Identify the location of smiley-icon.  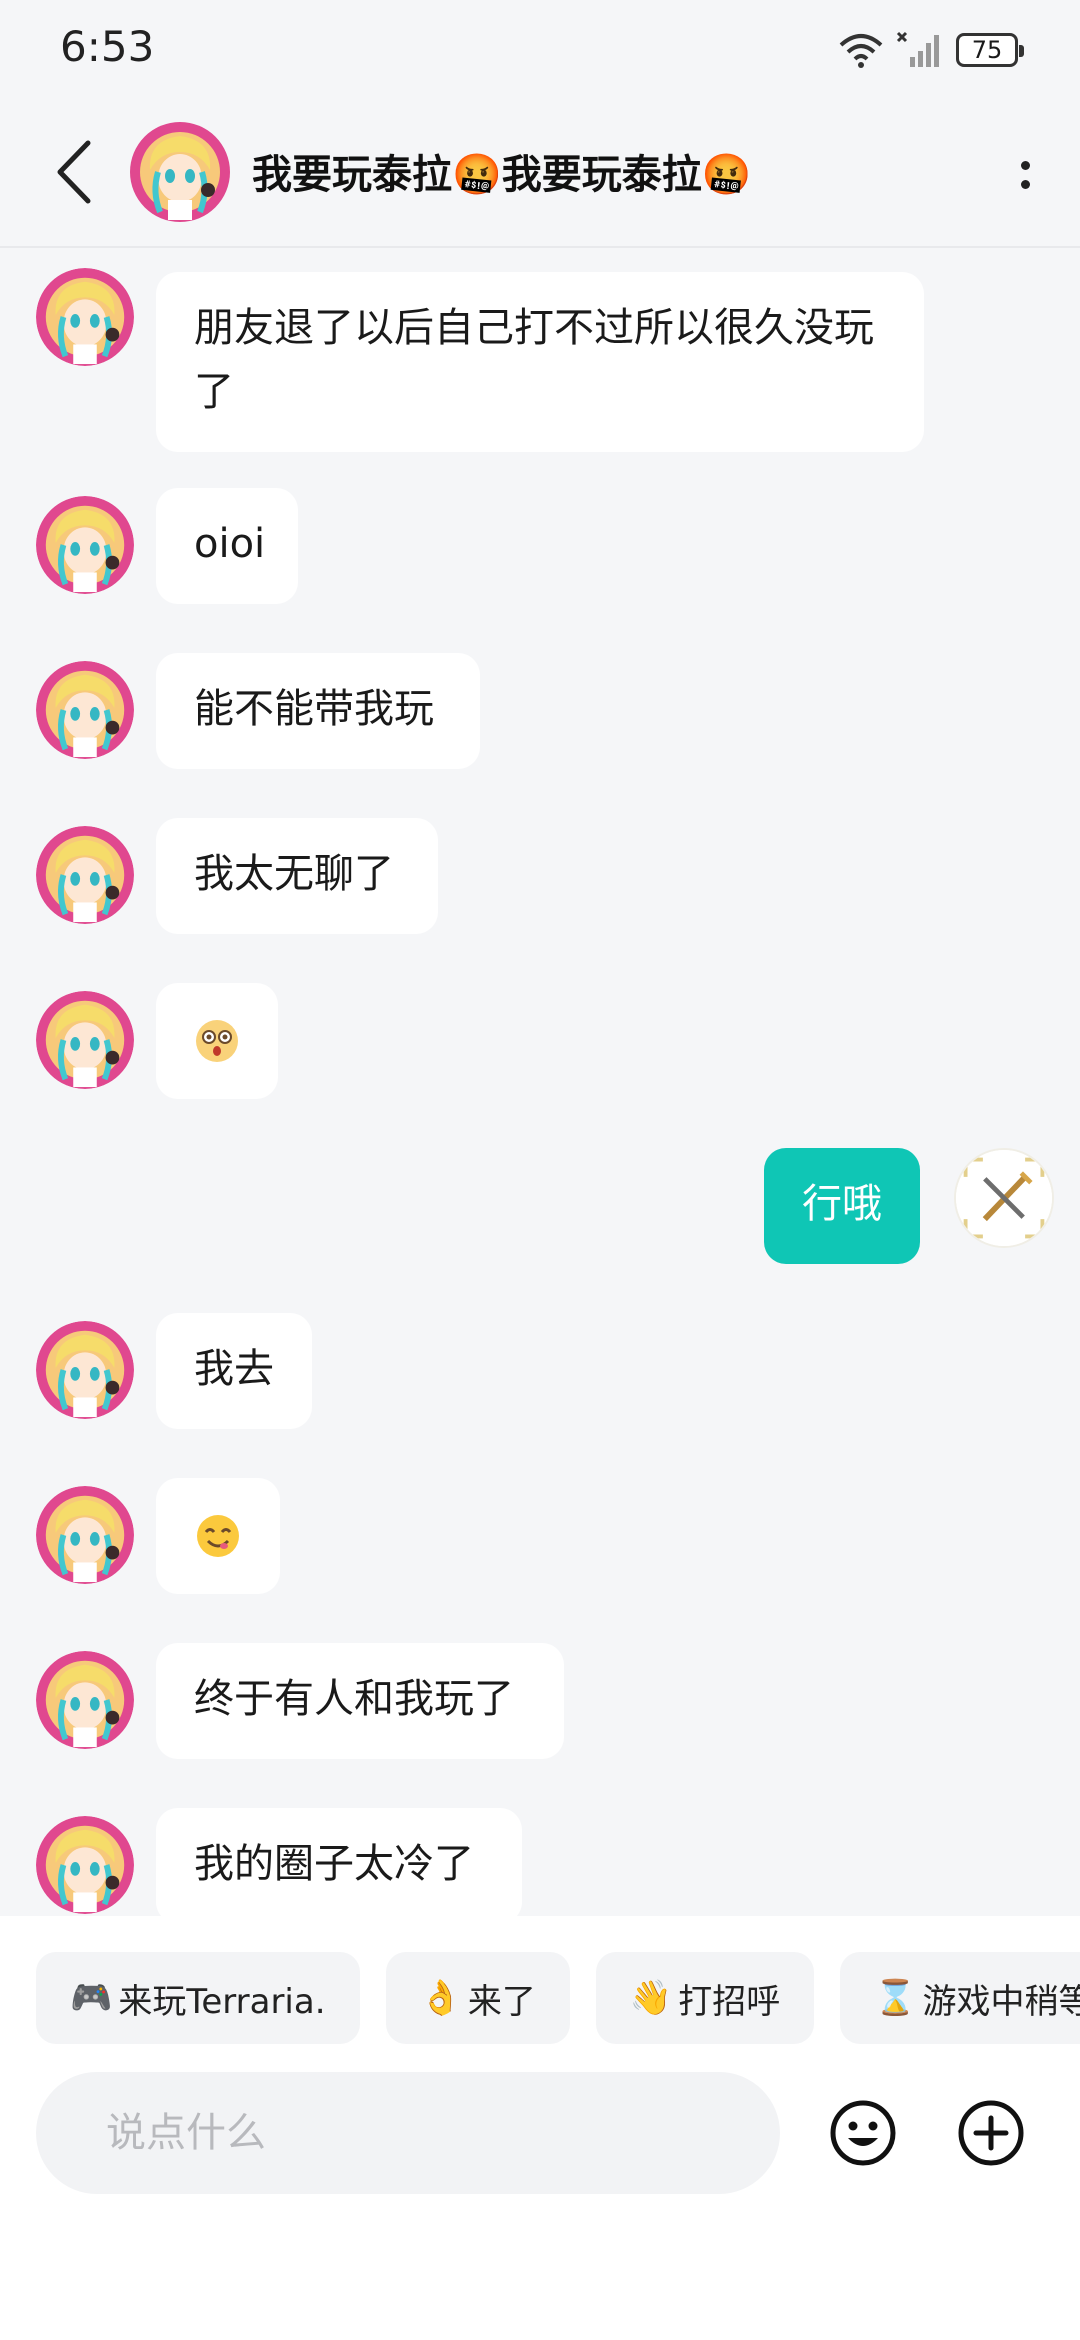
(863, 2133).